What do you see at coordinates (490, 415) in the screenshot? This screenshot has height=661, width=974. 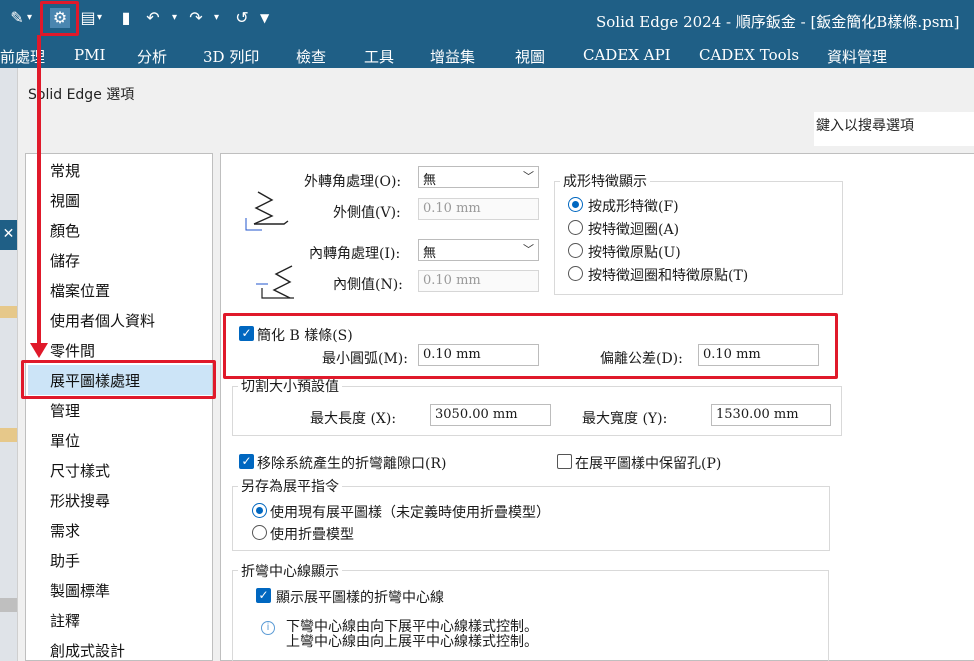 I see `max-length-field: 3050.00 mm` at bounding box center [490, 415].